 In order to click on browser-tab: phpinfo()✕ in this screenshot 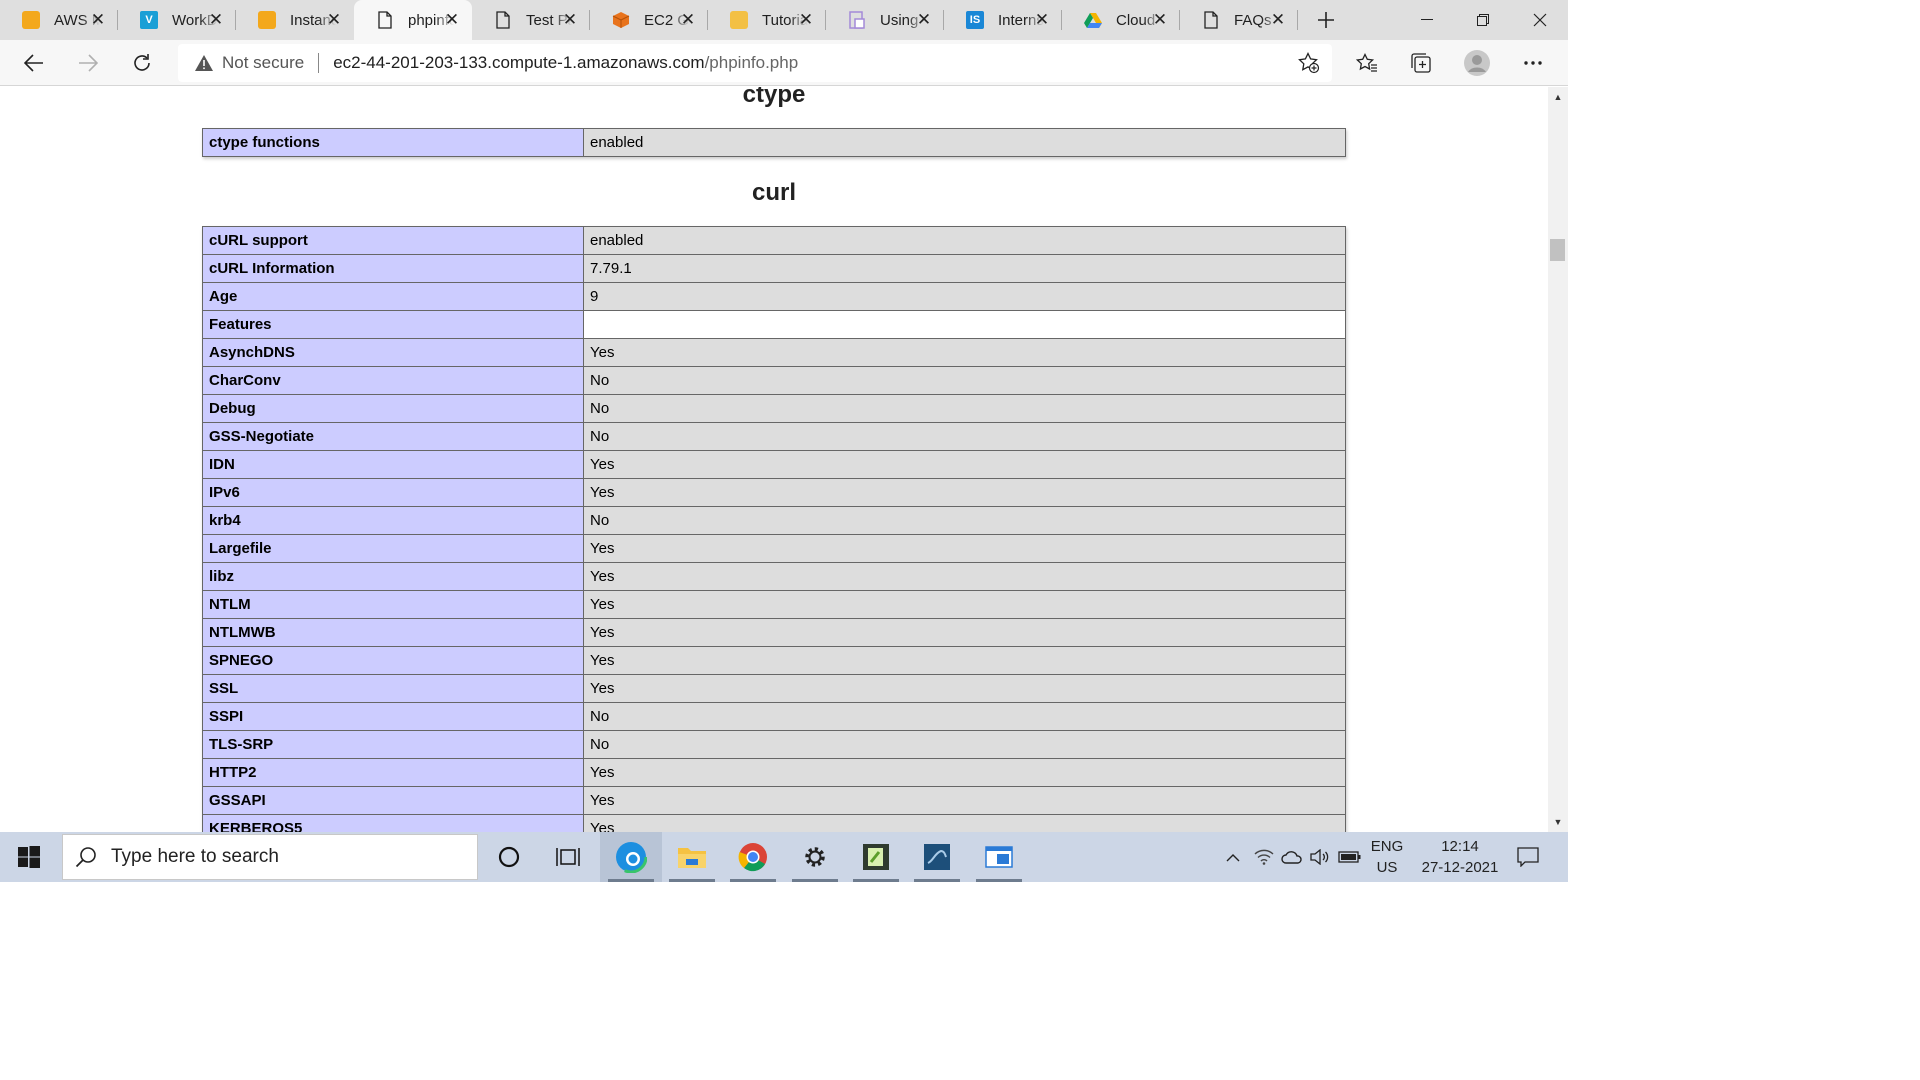, I will do `click(413, 20)`.